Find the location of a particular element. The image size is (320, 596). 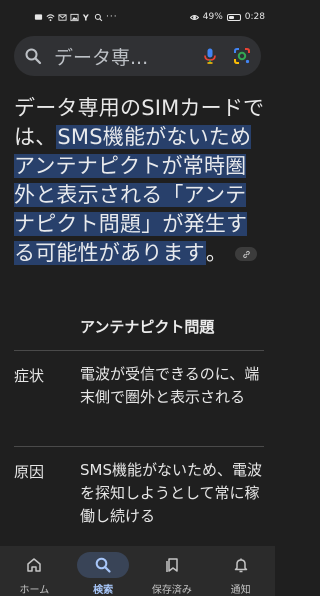

bell-icon is located at coordinates (241, 565).